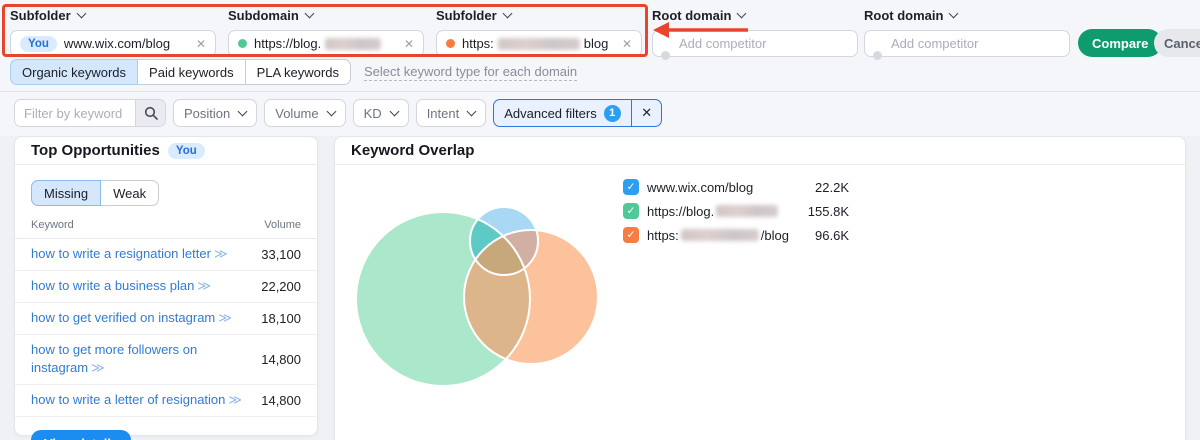  What do you see at coordinates (451, 113) in the screenshot?
I see `intent-filter-dropdown: Intent` at bounding box center [451, 113].